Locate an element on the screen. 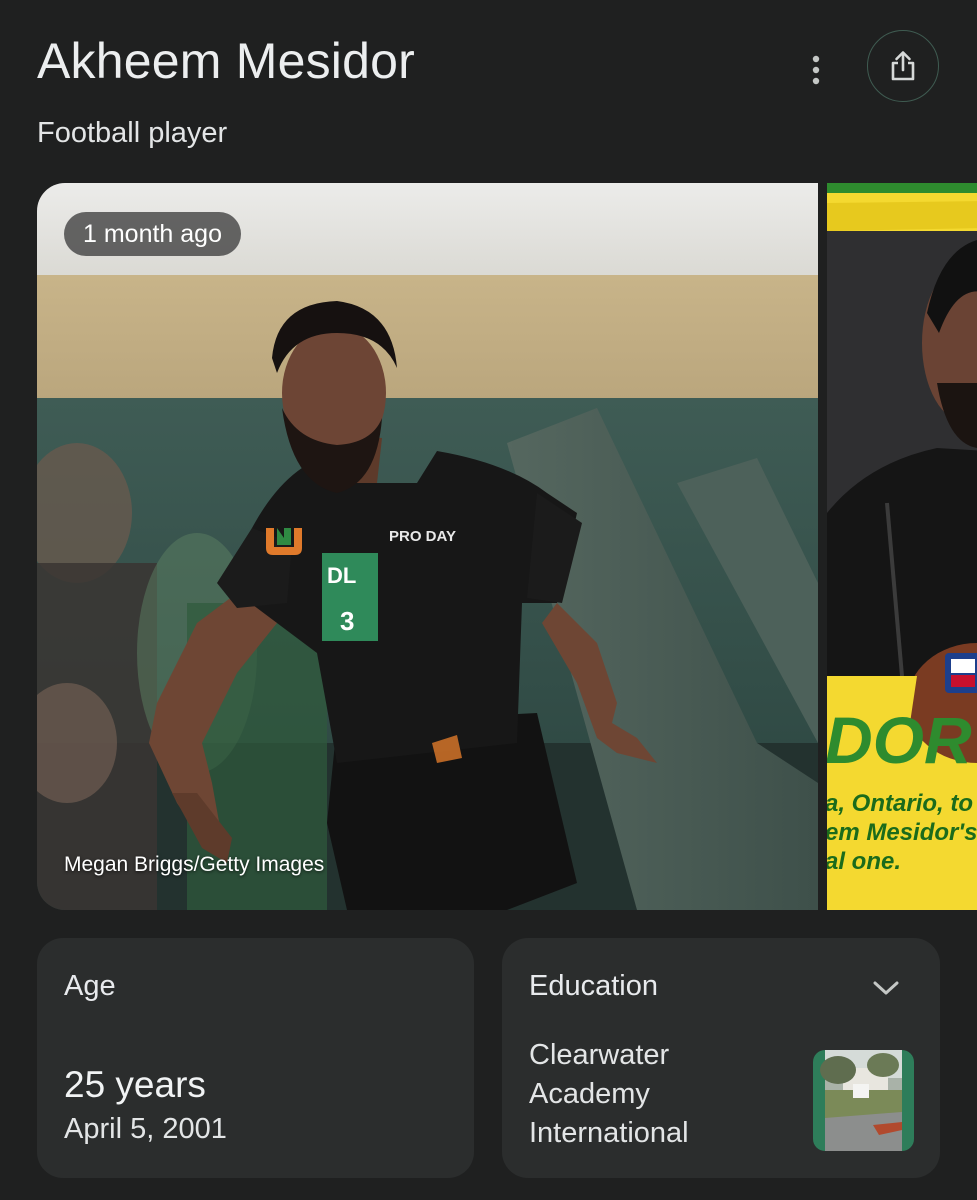 The width and height of the screenshot is (977, 1200). share-button is located at coordinates (903, 66).